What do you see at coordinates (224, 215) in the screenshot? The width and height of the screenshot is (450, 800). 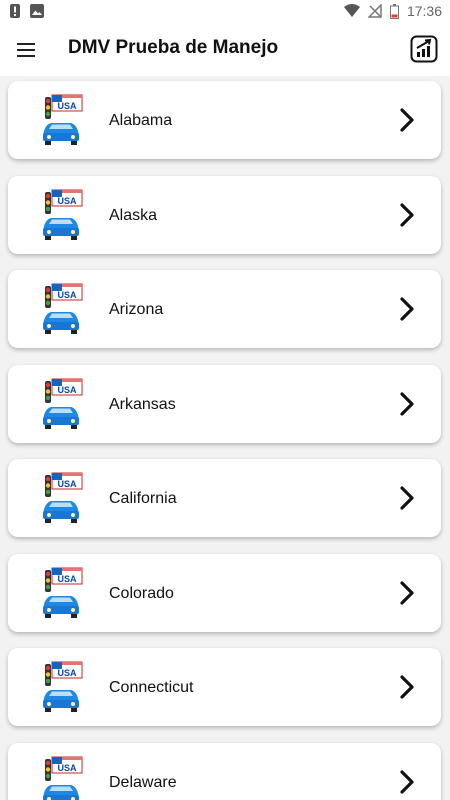 I see `state-item-alaska: USA Alaska` at bounding box center [224, 215].